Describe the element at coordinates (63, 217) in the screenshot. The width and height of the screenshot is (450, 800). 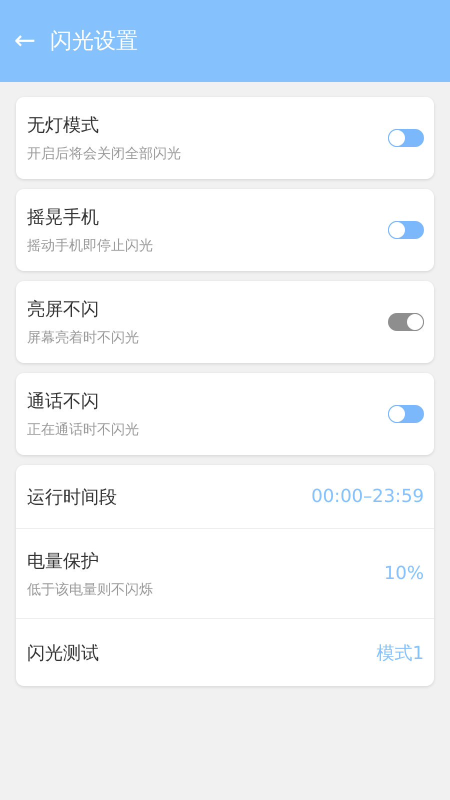
I see `setting-title: 摇晃手机` at that location.